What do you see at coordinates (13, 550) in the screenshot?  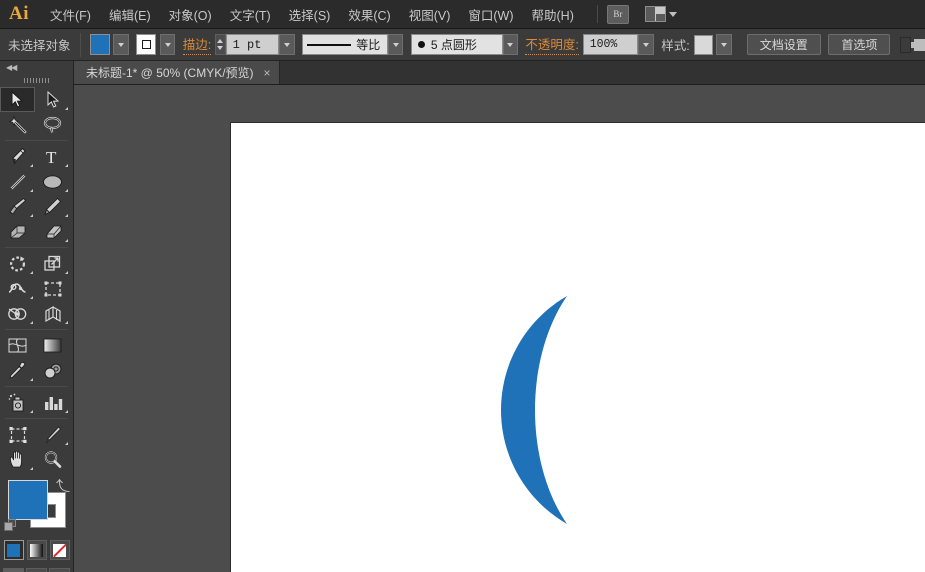 I see `color-mode-button` at bounding box center [13, 550].